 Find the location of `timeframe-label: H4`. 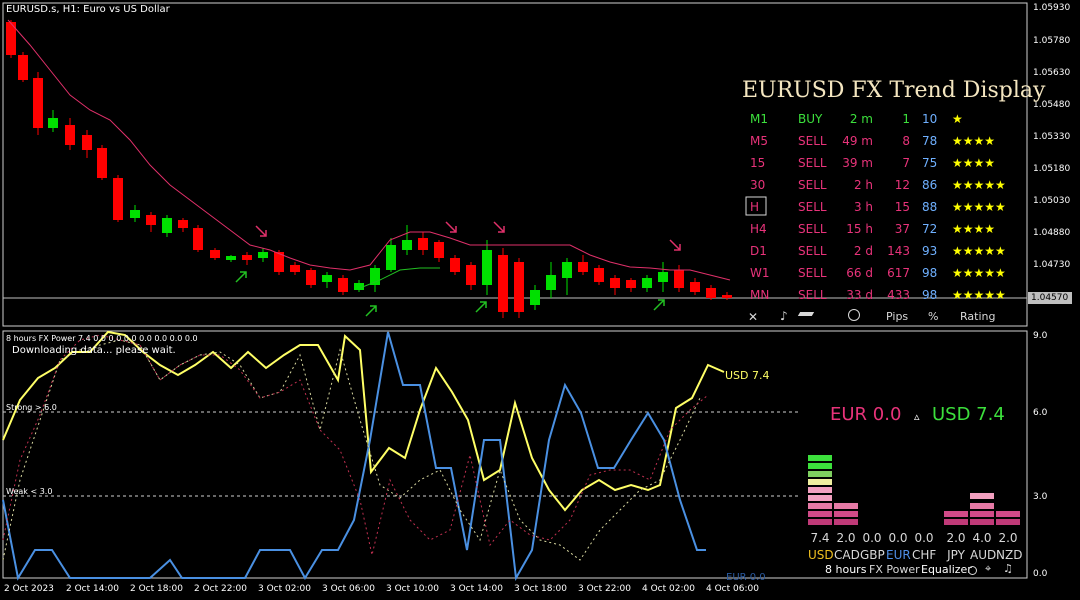

timeframe-label: H4 is located at coordinates (758, 229).